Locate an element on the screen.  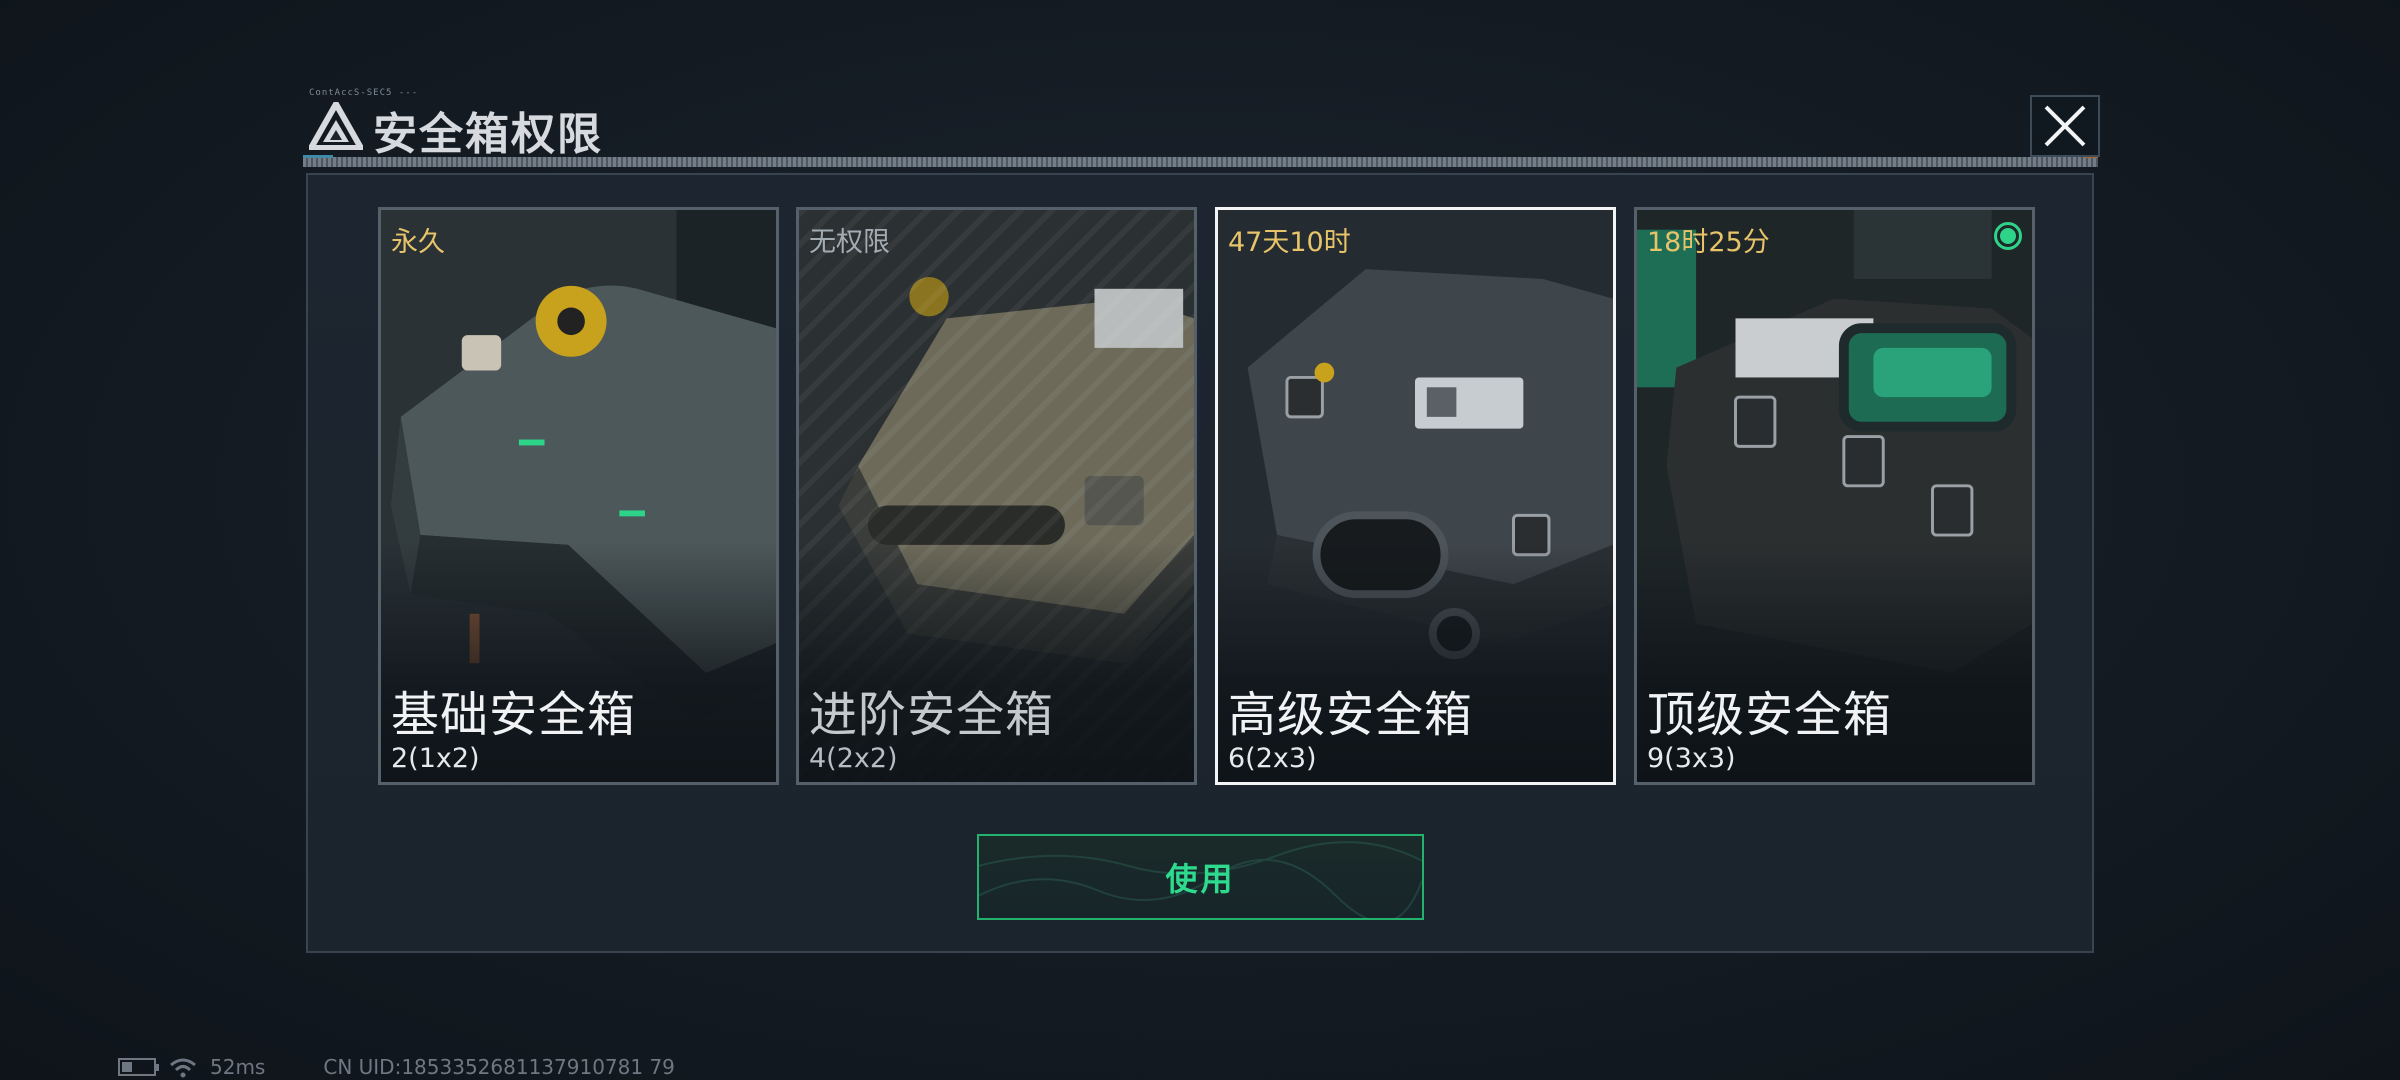
safebox-card-top: 18时25分 顶级安全箱 9(3x3) is located at coordinates (1834, 496).